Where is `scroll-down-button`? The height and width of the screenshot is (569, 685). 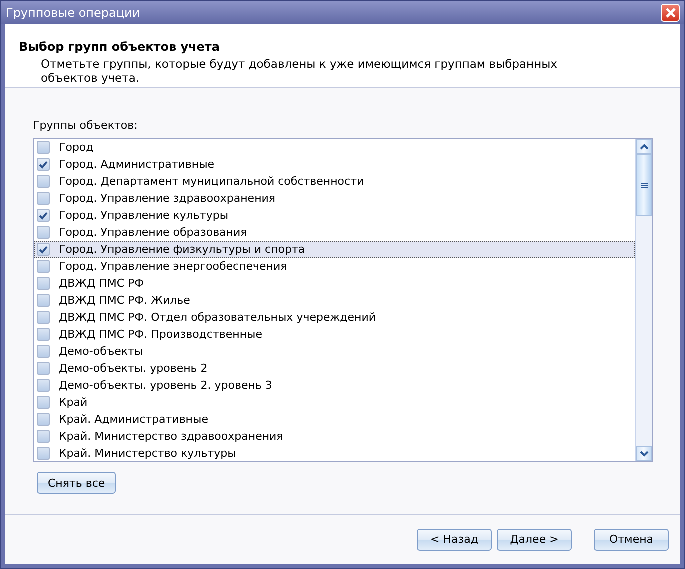 scroll-down-button is located at coordinates (644, 453).